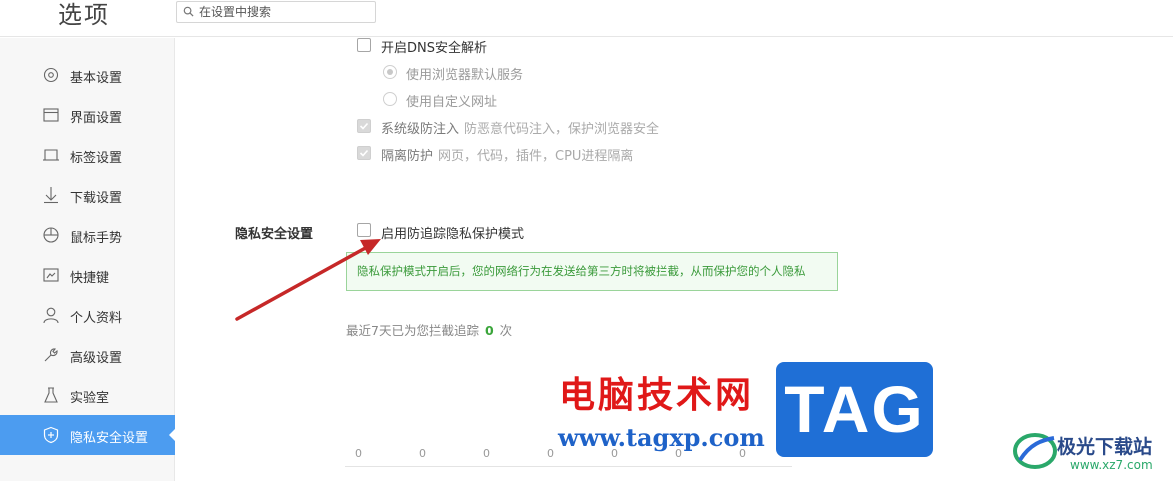 This screenshot has height=481, width=1173. Describe the element at coordinates (1111, 465) in the screenshot. I see `watermark-site-url: www.xz7.com` at that location.